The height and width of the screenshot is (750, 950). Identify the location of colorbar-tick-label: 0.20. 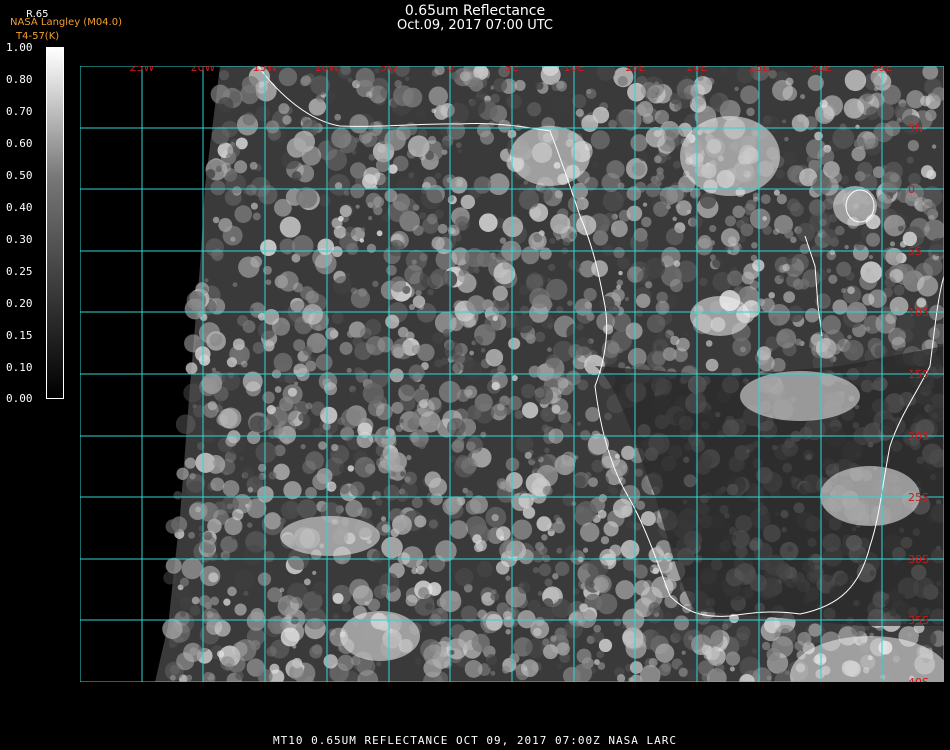
(19, 303).